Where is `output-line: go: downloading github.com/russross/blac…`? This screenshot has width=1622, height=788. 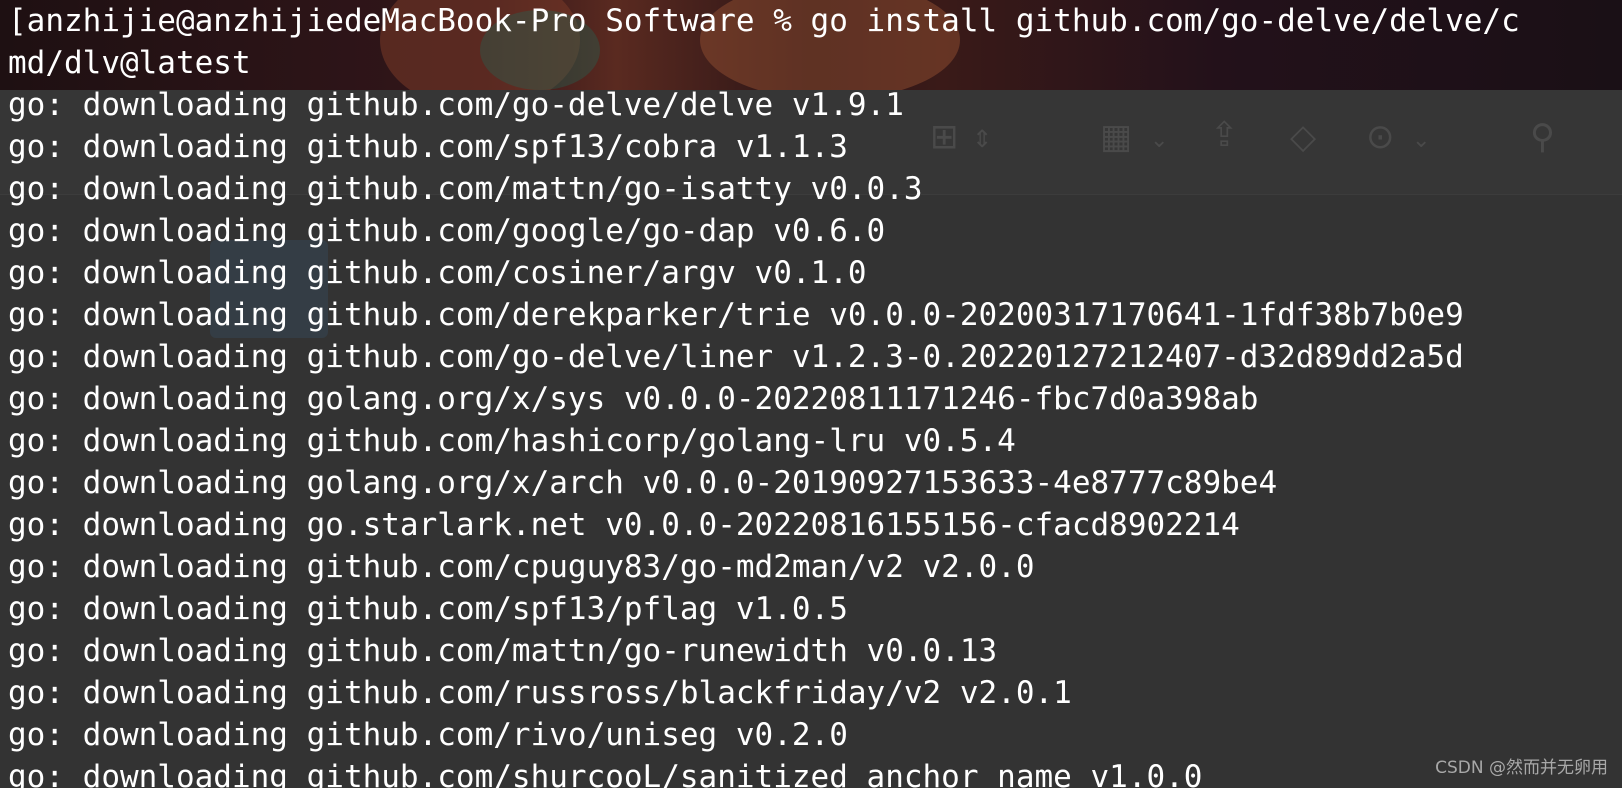
output-line: go: downloading github.com/russross/blac… is located at coordinates (540, 693).